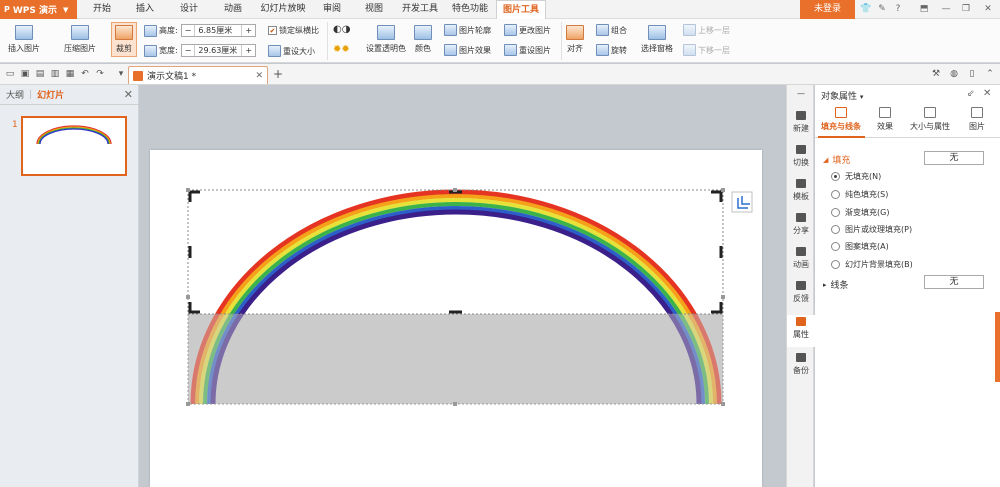 The image size is (1000, 487). I want to click on task-sidebar: — 新建 切换 模板 分享 动画 反馈 属性 备份, so click(800, 286).